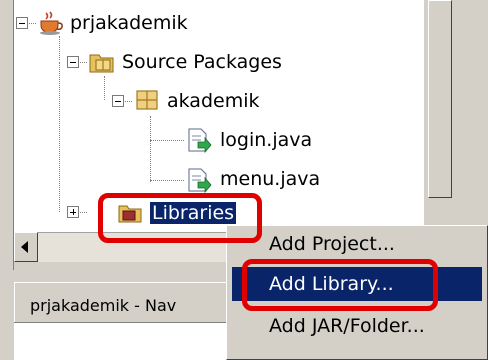 The image size is (488, 360). Describe the element at coordinates (440, 99) in the screenshot. I see `vertical-scrollbar-thumb` at that location.